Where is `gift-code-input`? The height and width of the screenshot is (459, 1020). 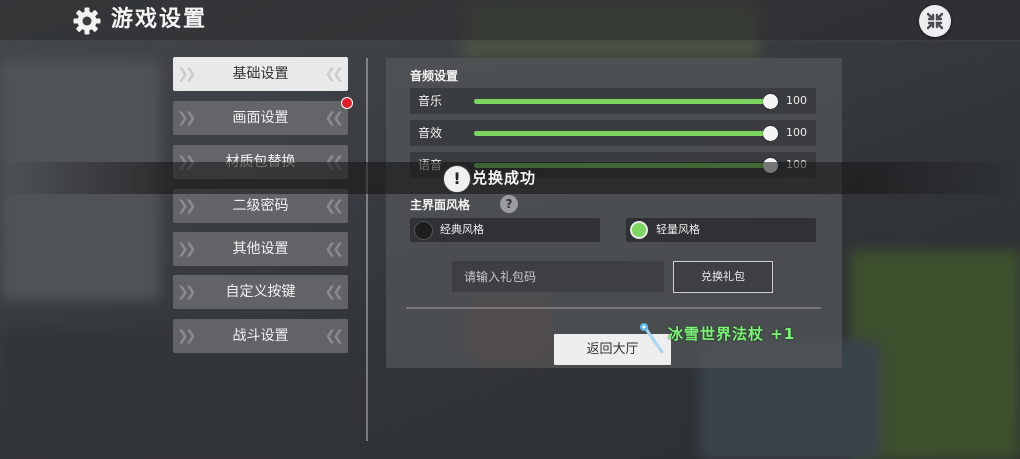 gift-code-input is located at coordinates (558, 276).